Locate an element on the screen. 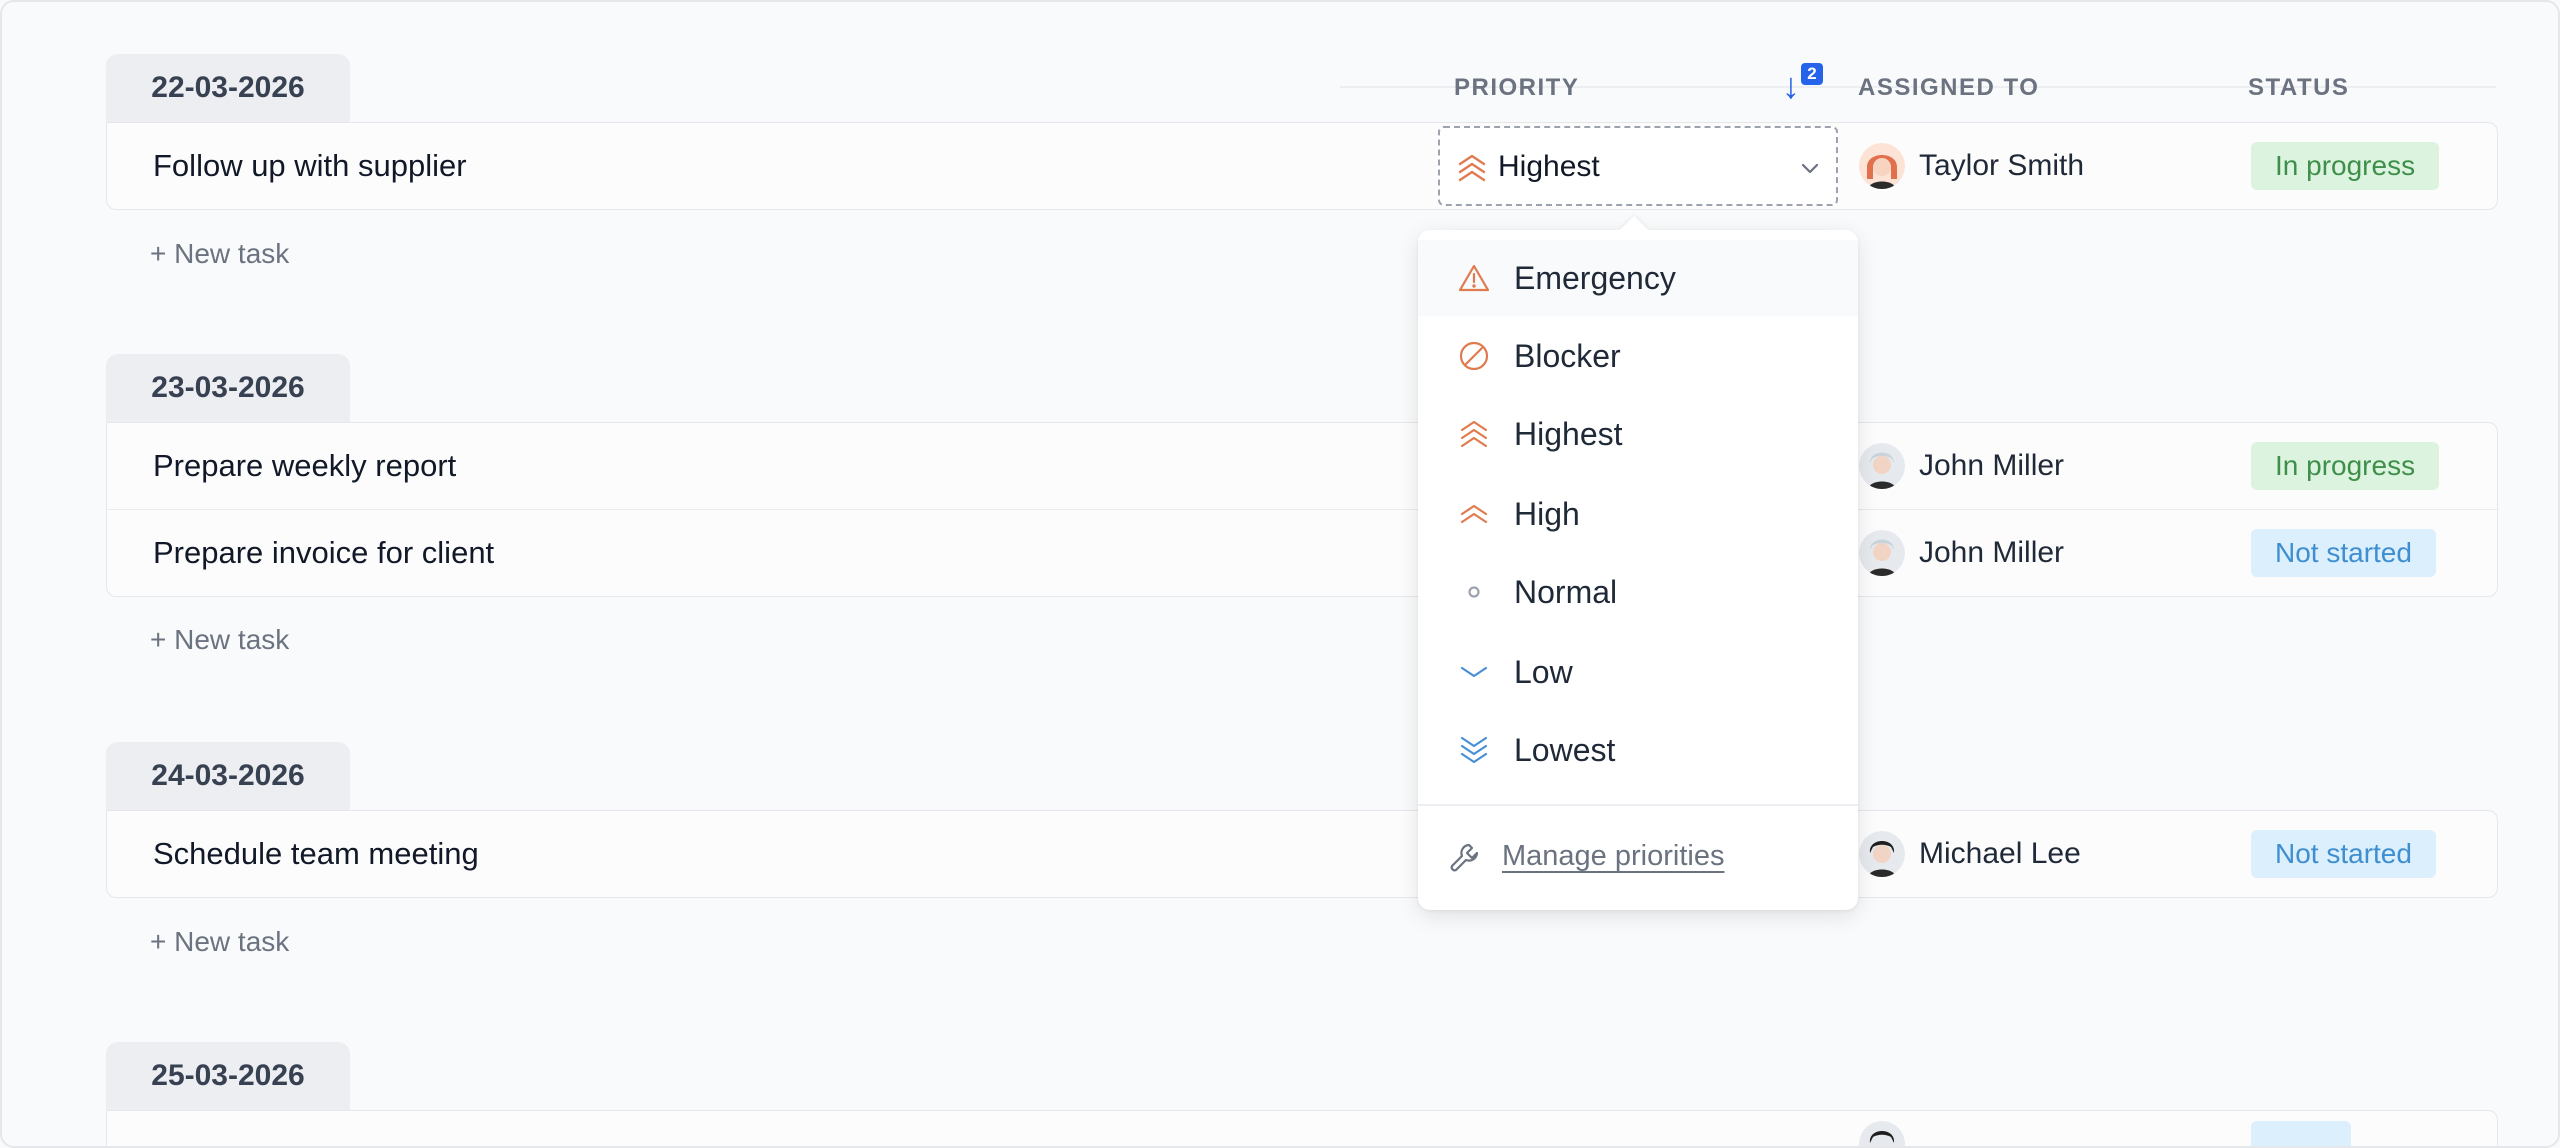 The image size is (2560, 1148). chevrons-up-double-icon is located at coordinates (1474, 514).